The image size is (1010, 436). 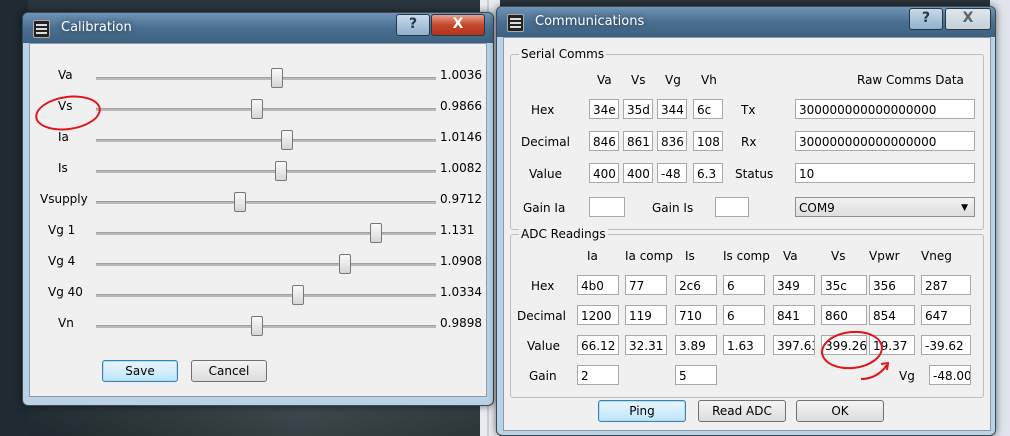 I want to click on adc-value-field: 32.31, so click(x=646, y=345).